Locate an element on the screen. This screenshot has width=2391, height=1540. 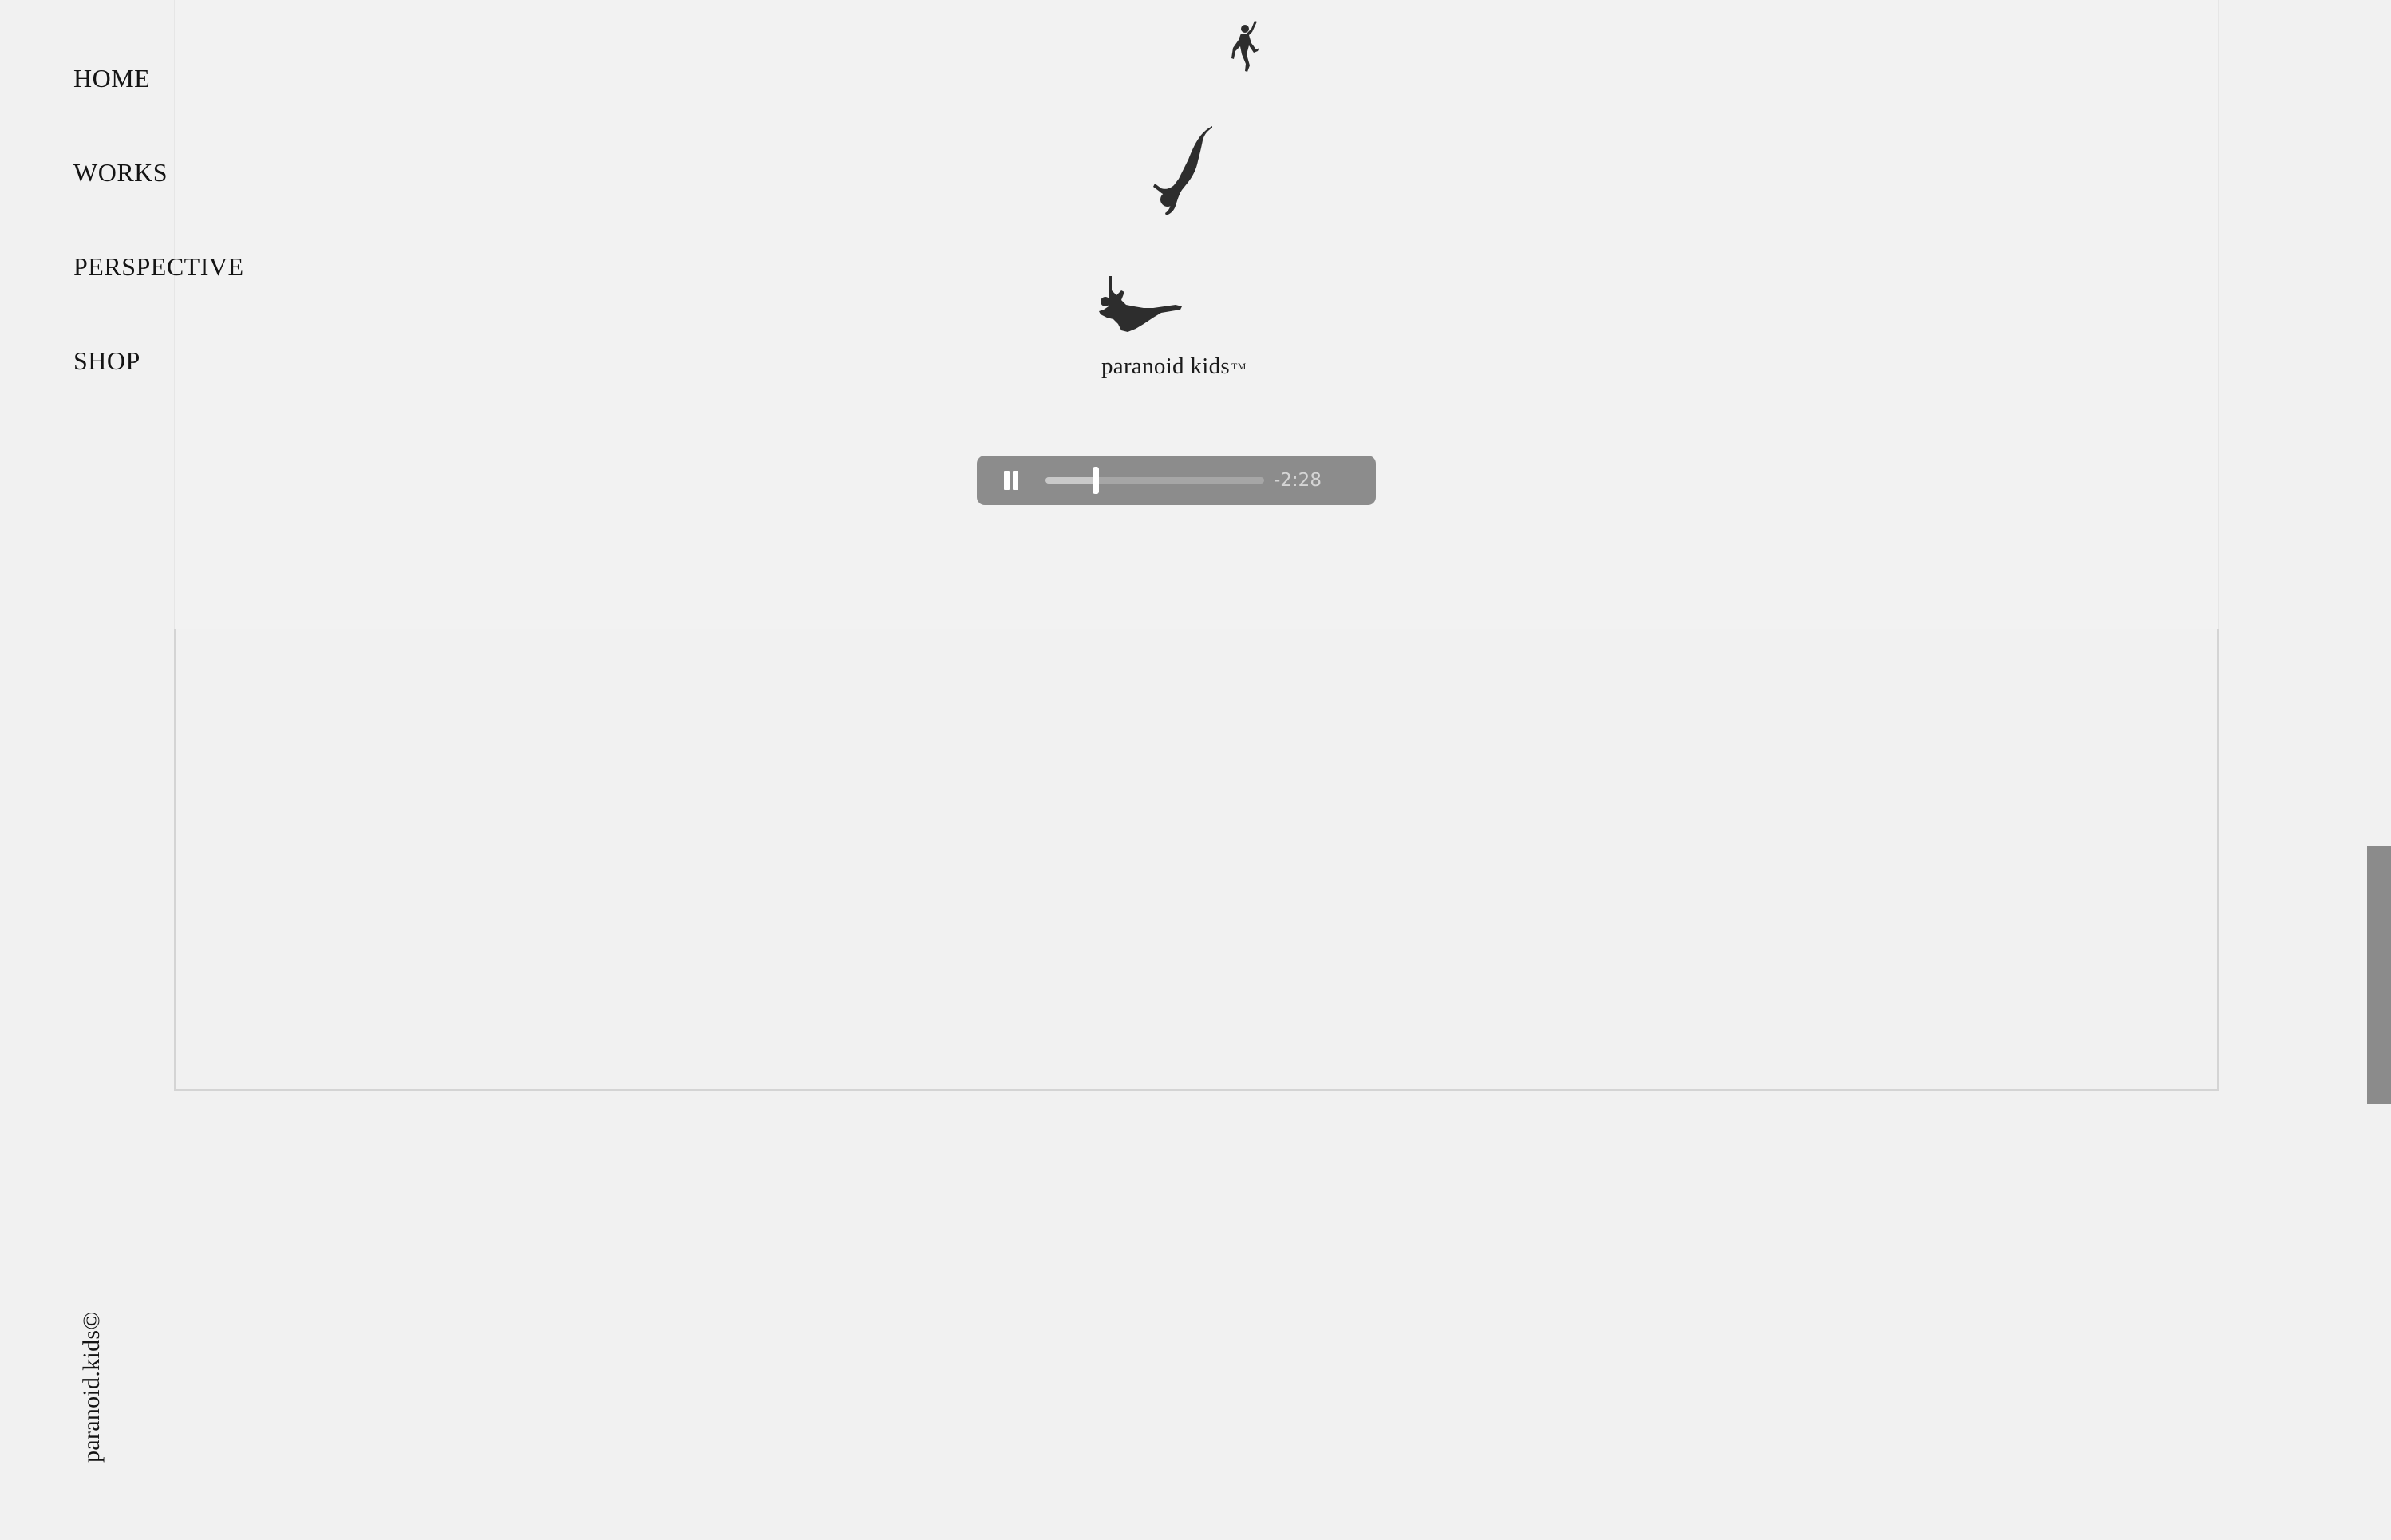
progress-slider is located at coordinates (1154, 480).